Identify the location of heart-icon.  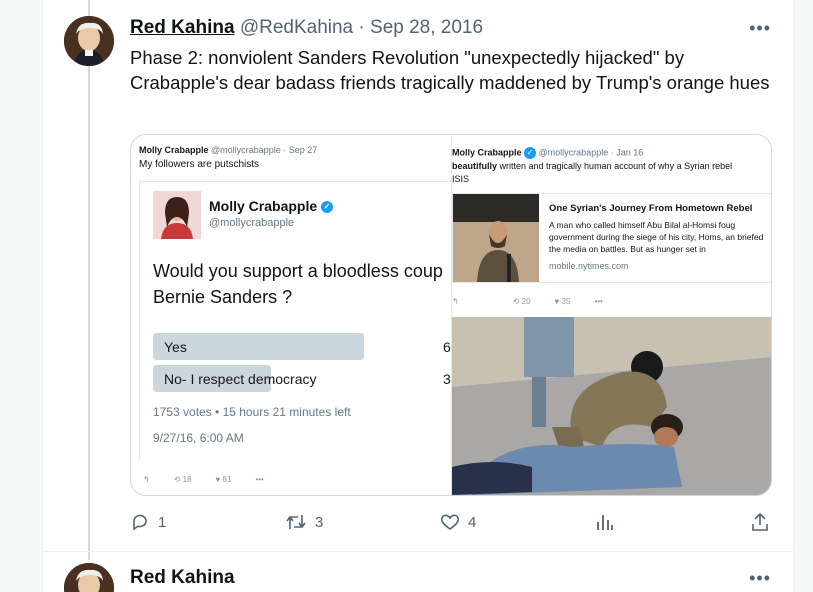
(450, 522).